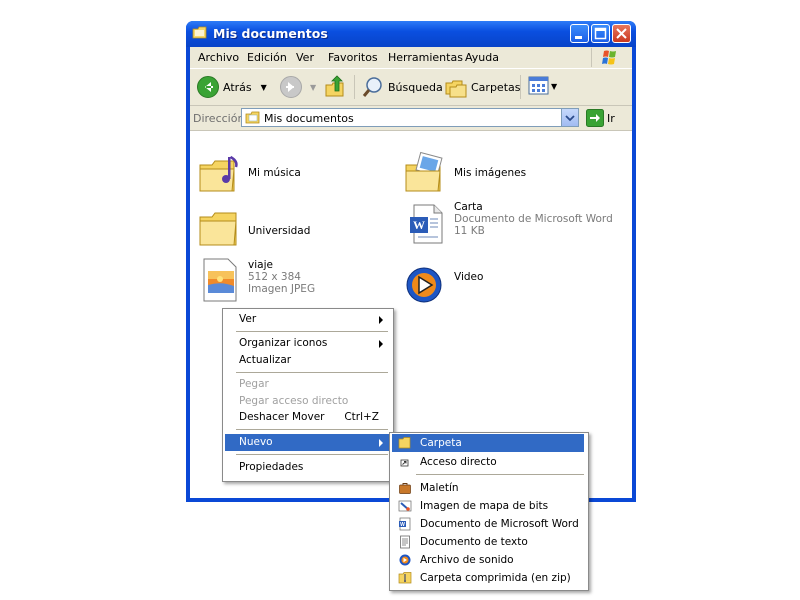 This screenshot has height=600, width=800. Describe the element at coordinates (405, 578) in the screenshot. I see `zip-folder-icon` at that location.